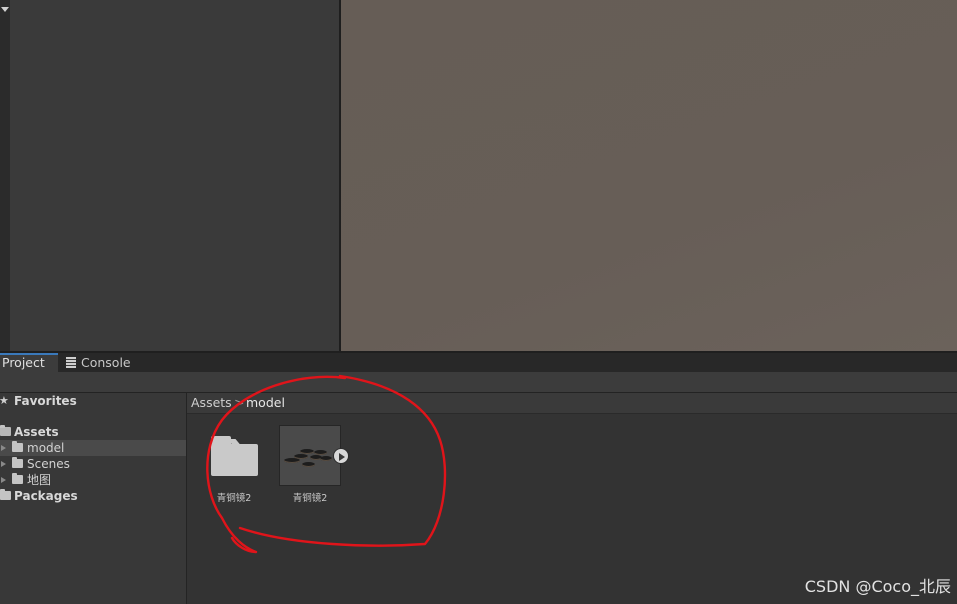  Describe the element at coordinates (265, 403) in the screenshot. I see `breadcrumb-model: model` at that location.